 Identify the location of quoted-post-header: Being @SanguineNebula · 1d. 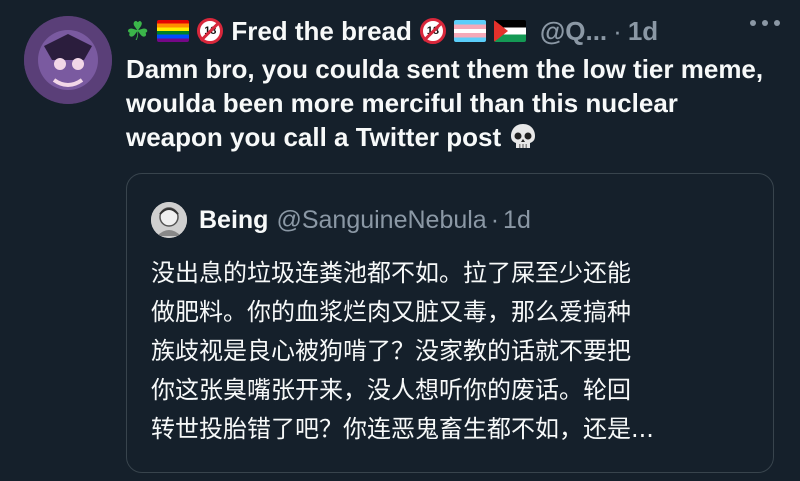
(341, 220).